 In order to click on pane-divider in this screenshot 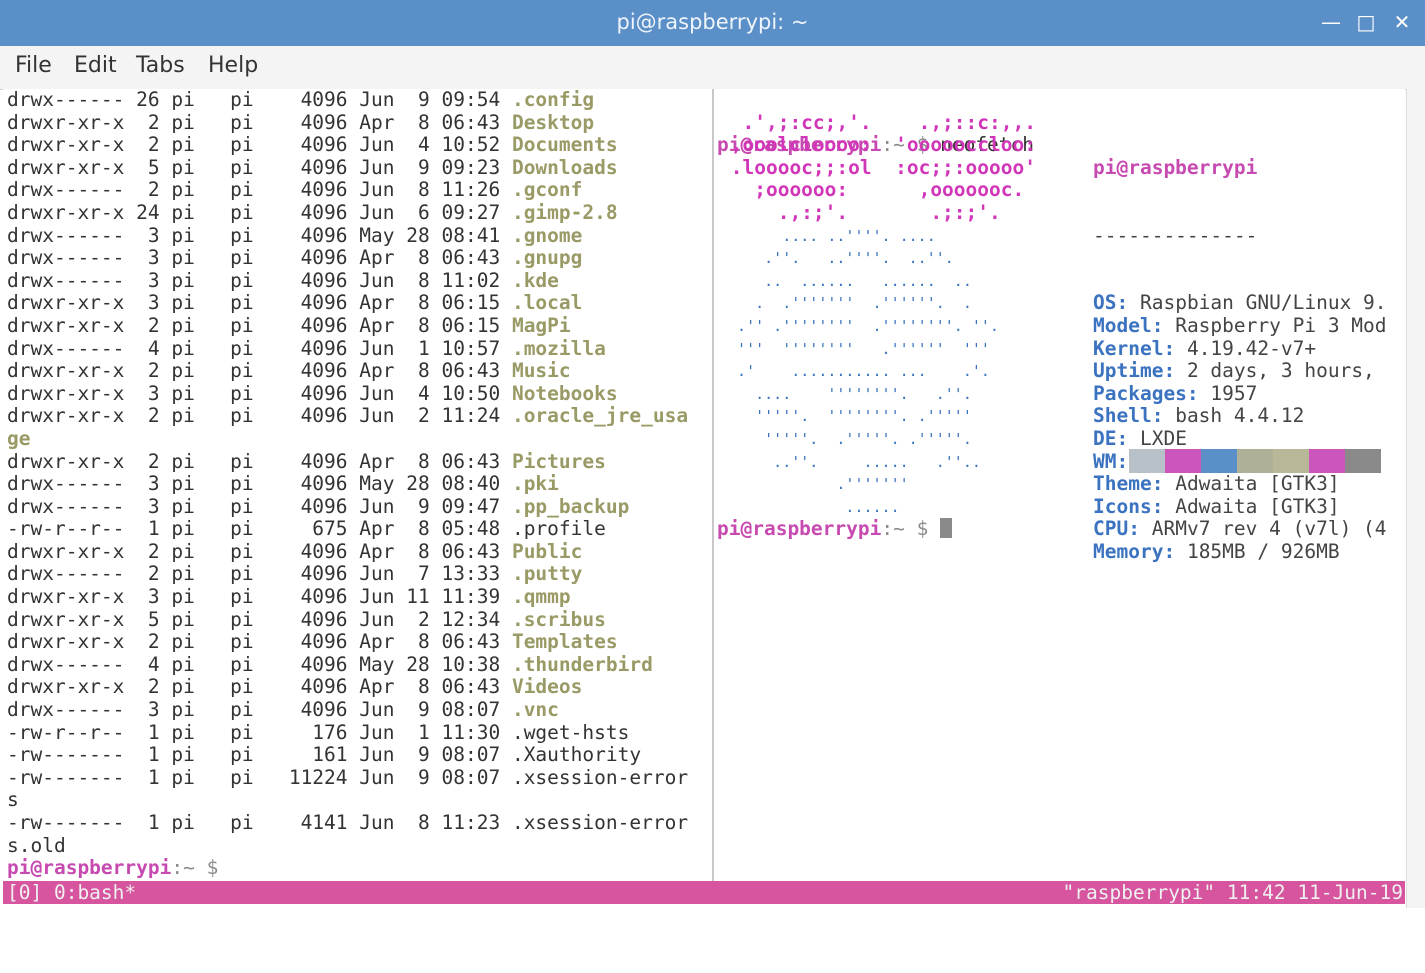, I will do `click(713, 485)`.